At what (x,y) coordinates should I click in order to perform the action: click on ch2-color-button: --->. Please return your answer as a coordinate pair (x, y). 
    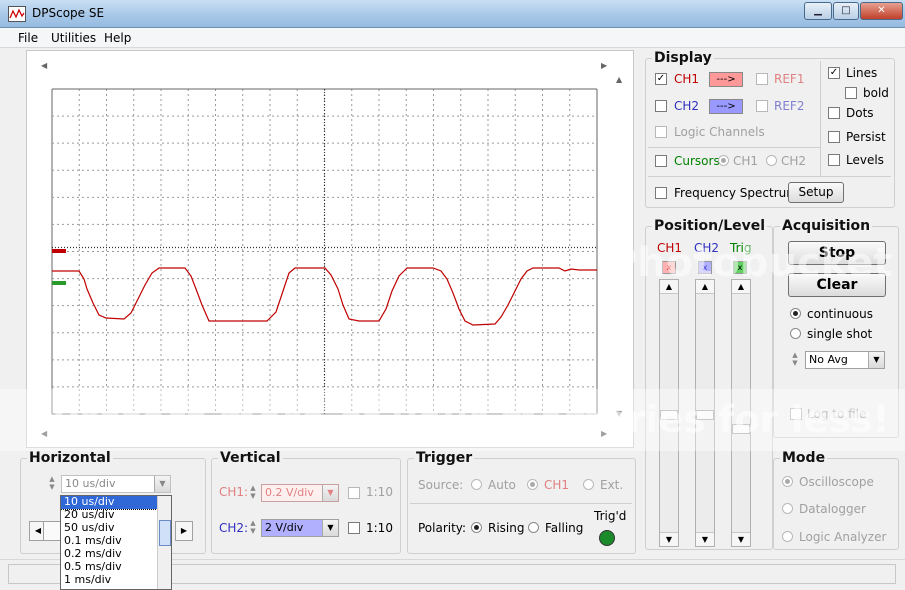
    Looking at the image, I should click on (726, 106).